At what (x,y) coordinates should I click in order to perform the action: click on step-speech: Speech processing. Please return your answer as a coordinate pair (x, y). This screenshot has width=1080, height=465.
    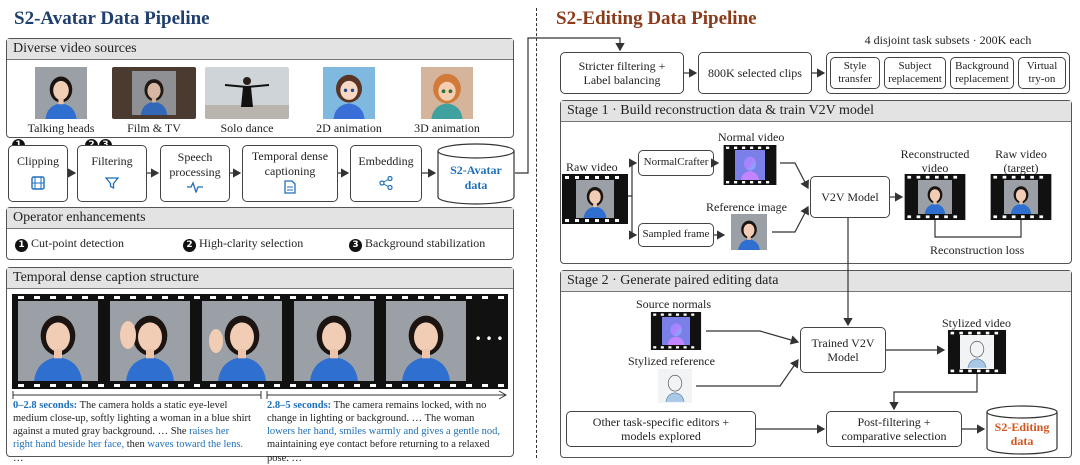
    Looking at the image, I should click on (195, 173).